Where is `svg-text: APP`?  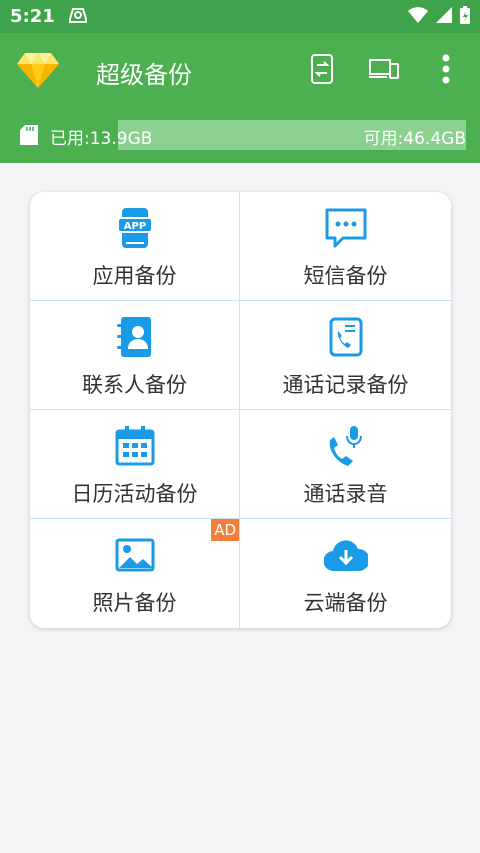 svg-text: APP is located at coordinates (134, 226).